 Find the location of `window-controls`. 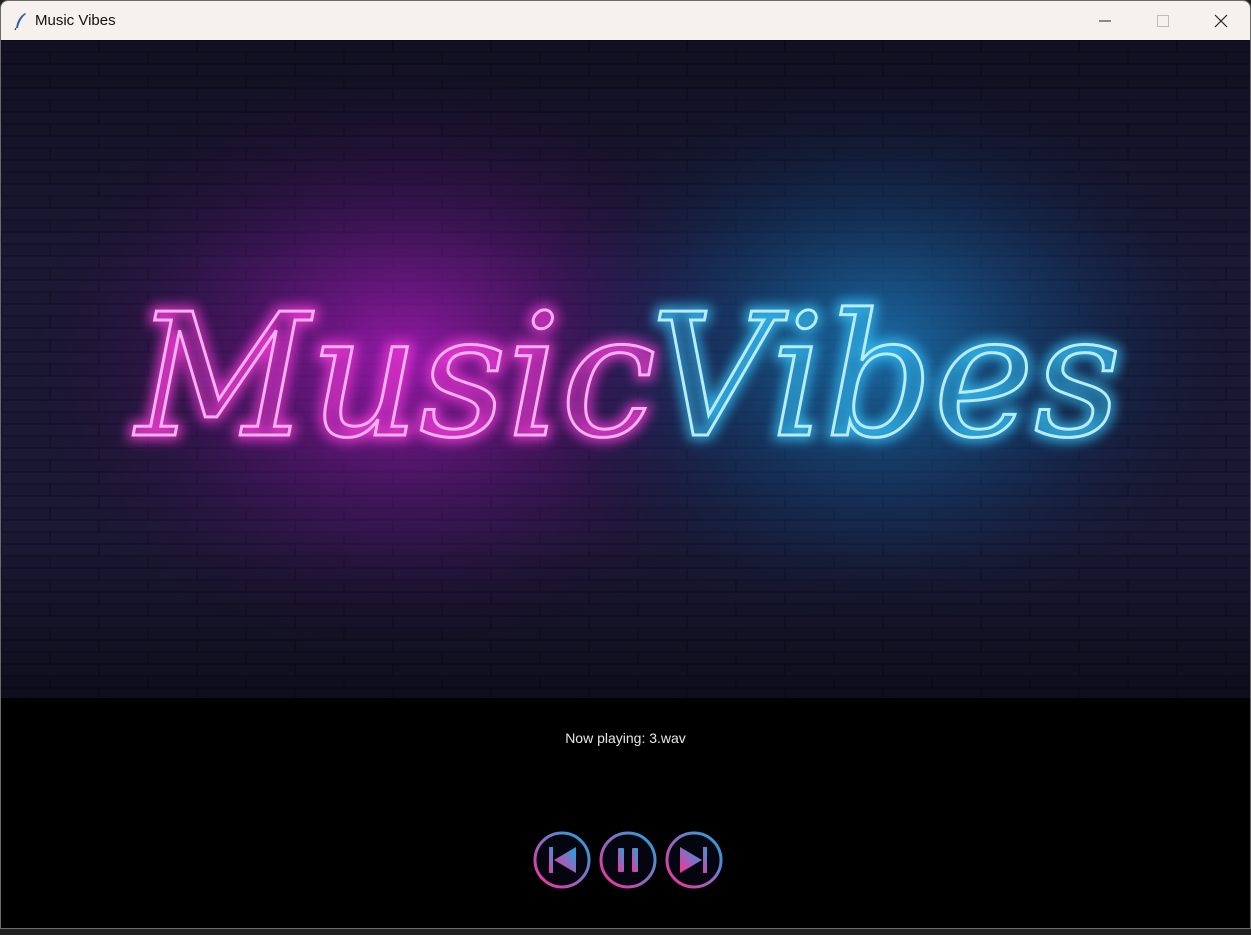

window-controls is located at coordinates (1163, 20).